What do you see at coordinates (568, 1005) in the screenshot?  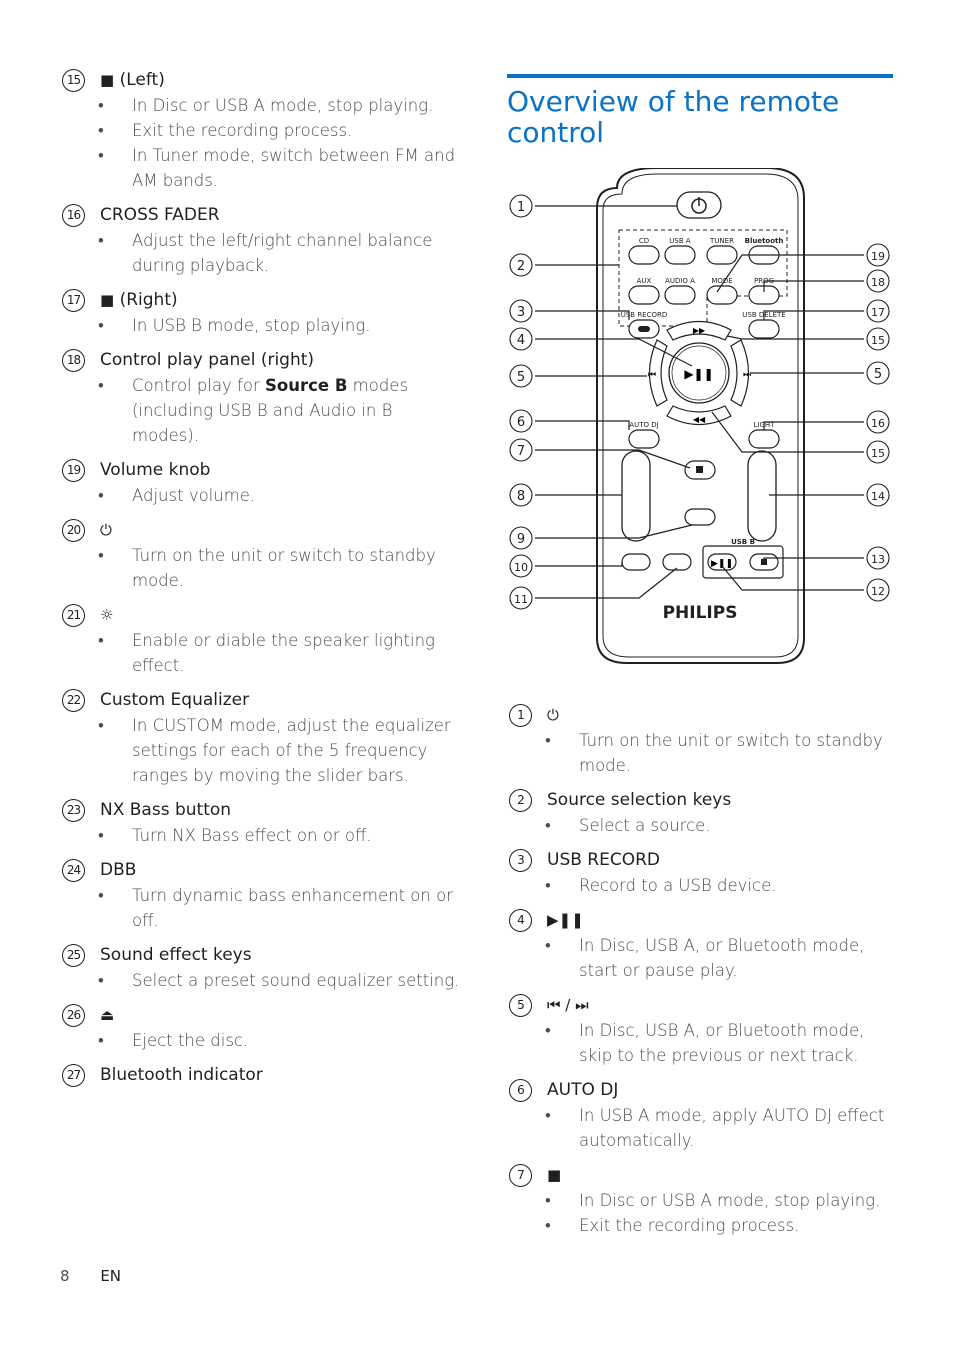 I see `prev-next-icon: ⏮ / ⏭` at bounding box center [568, 1005].